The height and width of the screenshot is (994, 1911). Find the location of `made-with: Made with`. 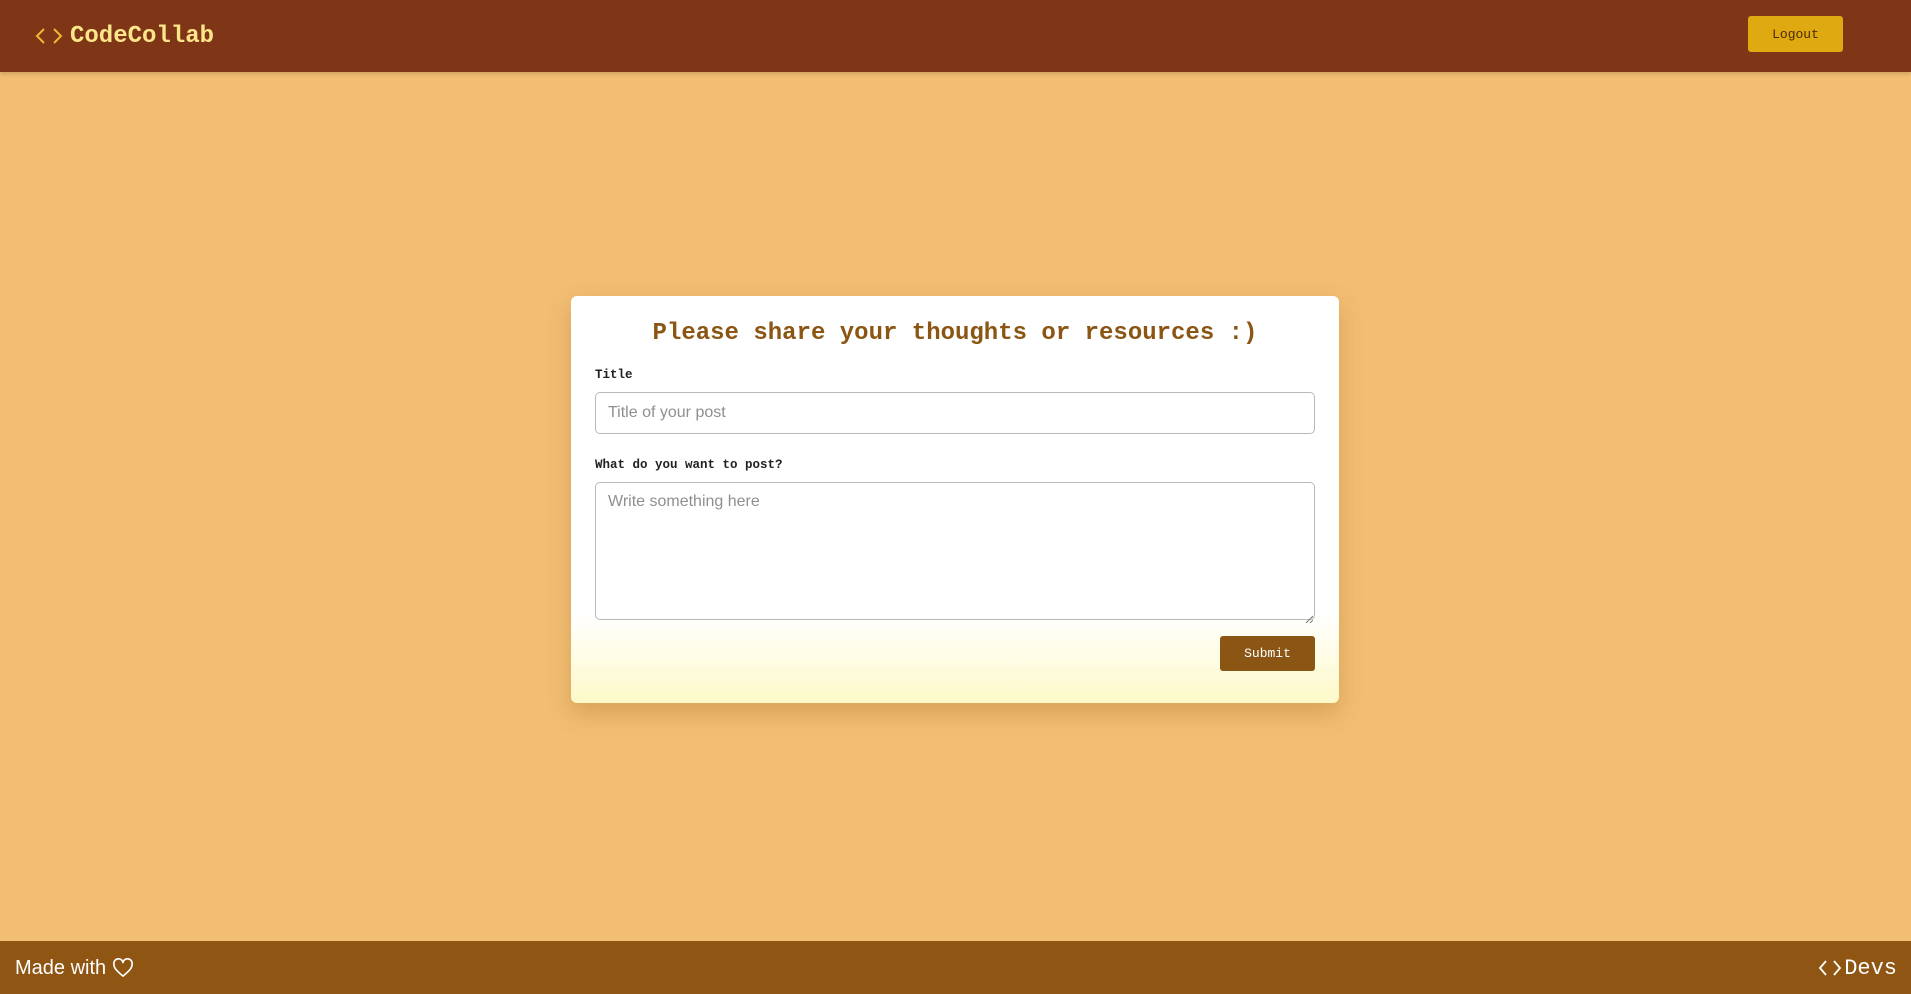

made-with: Made with is located at coordinates (74, 968).